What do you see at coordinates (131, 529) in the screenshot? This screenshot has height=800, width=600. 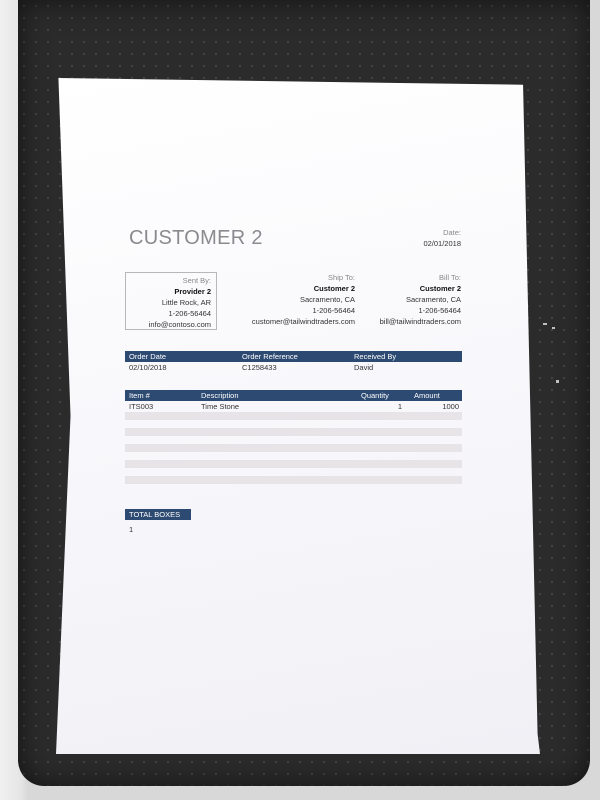 I see `total-boxes-value: 1` at bounding box center [131, 529].